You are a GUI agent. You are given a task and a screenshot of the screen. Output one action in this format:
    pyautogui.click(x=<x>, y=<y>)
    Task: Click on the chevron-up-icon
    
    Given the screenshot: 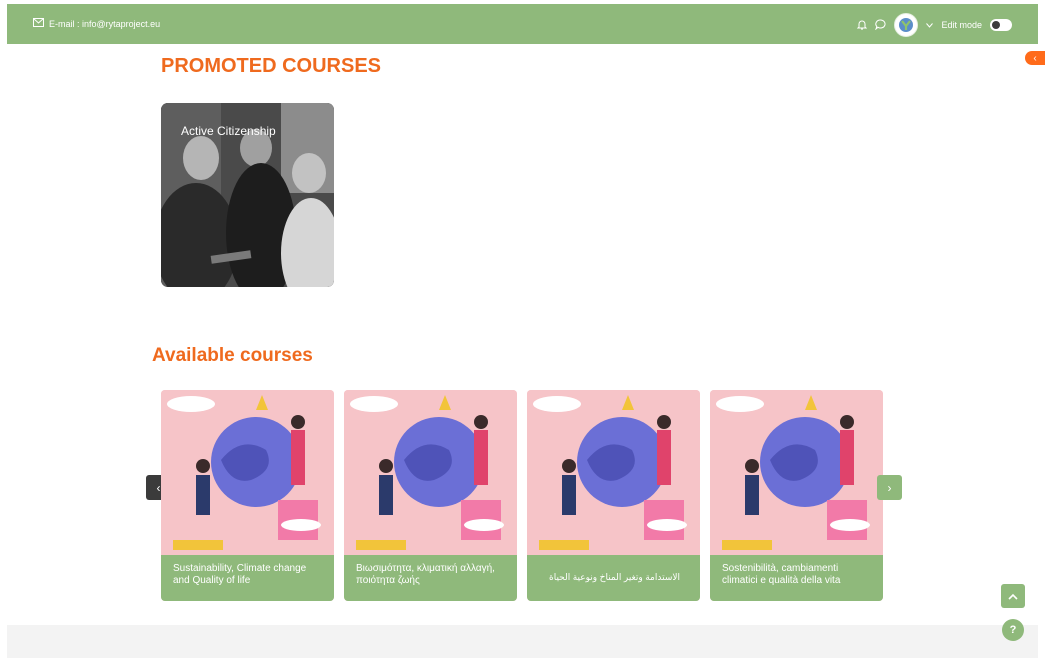 What is the action you would take?
    pyautogui.click(x=1013, y=596)
    